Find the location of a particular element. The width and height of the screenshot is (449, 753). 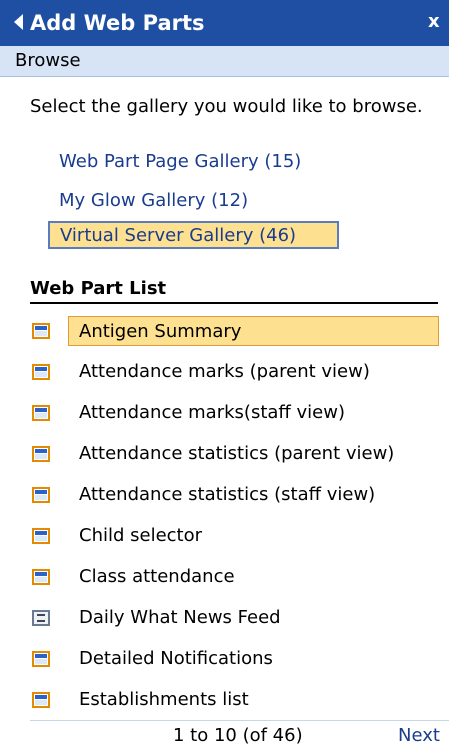

browse-label: Browse is located at coordinates (48, 60).